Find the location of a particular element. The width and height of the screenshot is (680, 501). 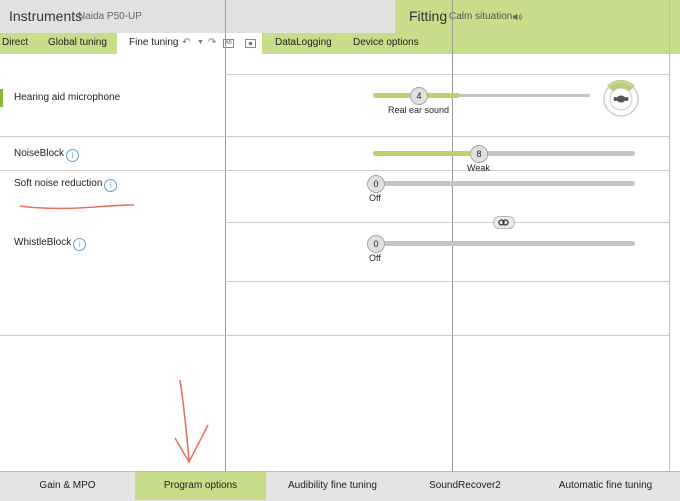

red-underline-annotation is located at coordinates (77, 207).